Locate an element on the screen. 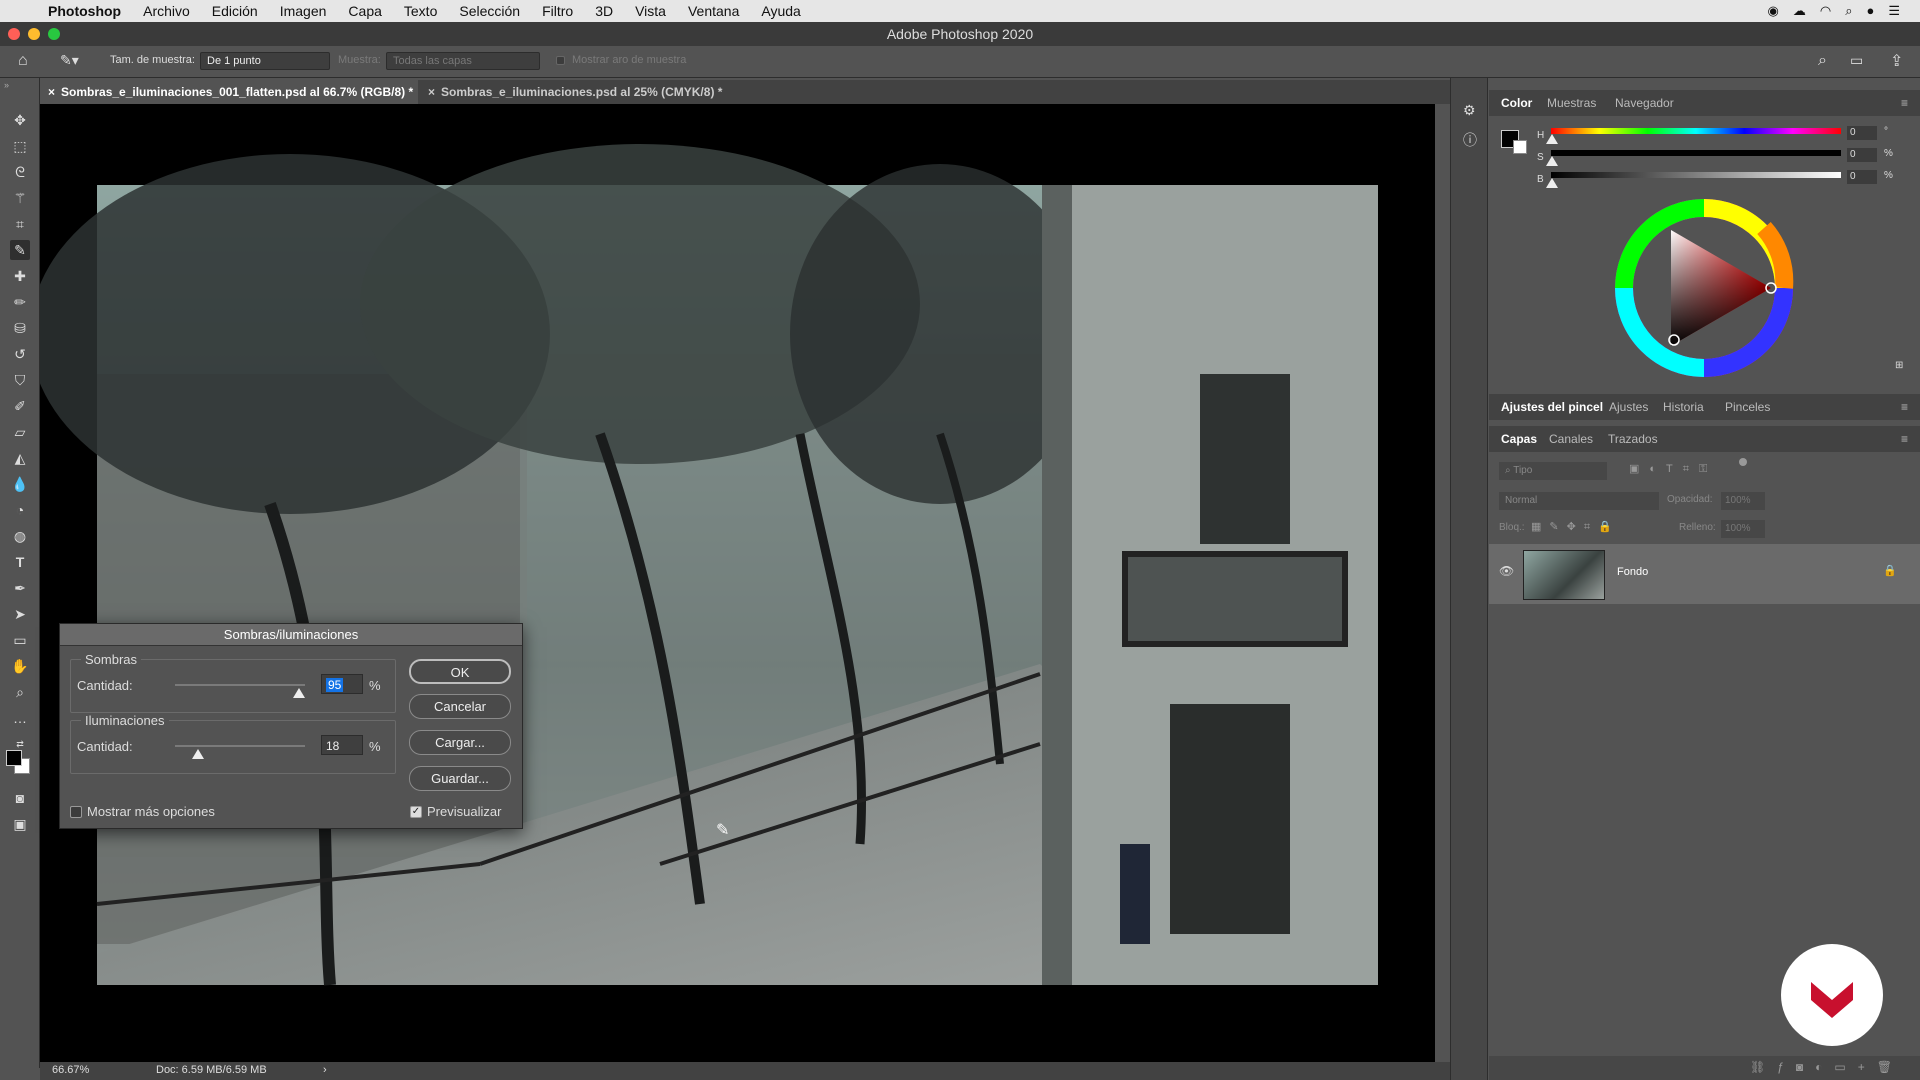 Image resolution: width=1920 pixels, height=1080 pixels. tab-adjustments: Ajustes is located at coordinates (1628, 407).